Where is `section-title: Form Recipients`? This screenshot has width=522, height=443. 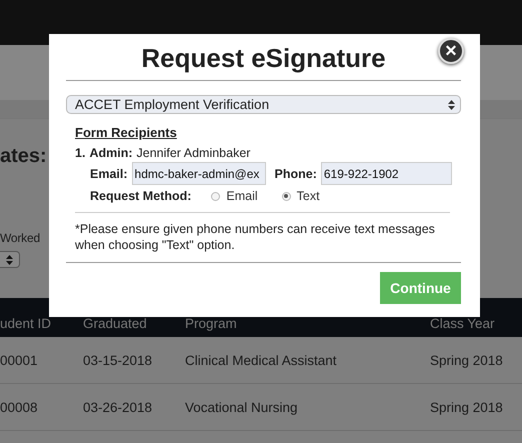 section-title: Form Recipients is located at coordinates (126, 132).